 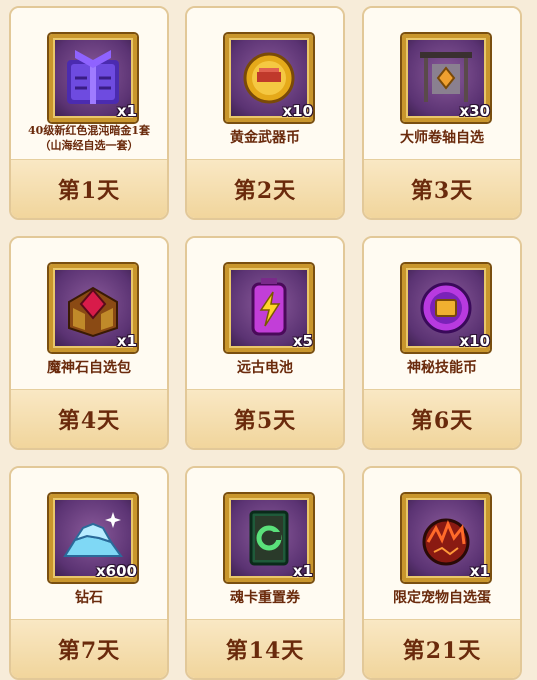 I want to click on day-banner: 第2天, so click(x=265, y=188).